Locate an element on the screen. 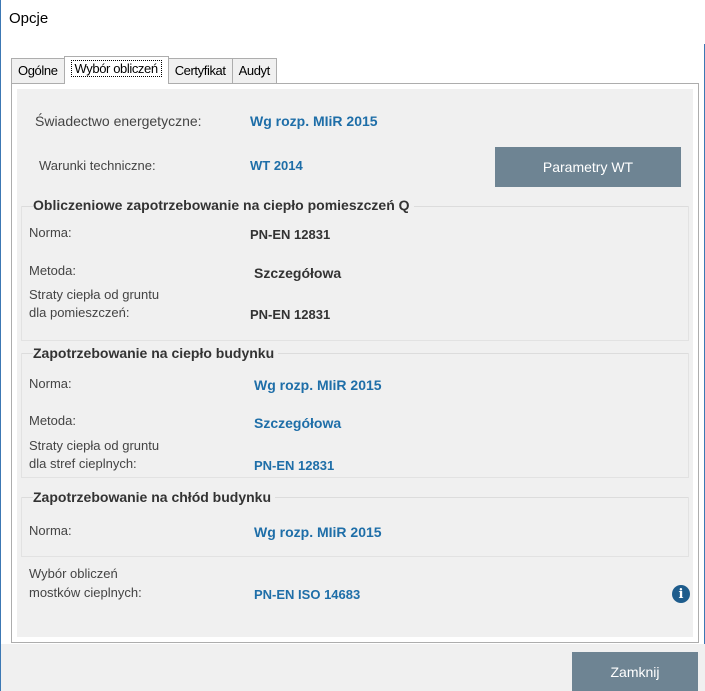  room-method-value: Szczegółowa is located at coordinates (297, 273).